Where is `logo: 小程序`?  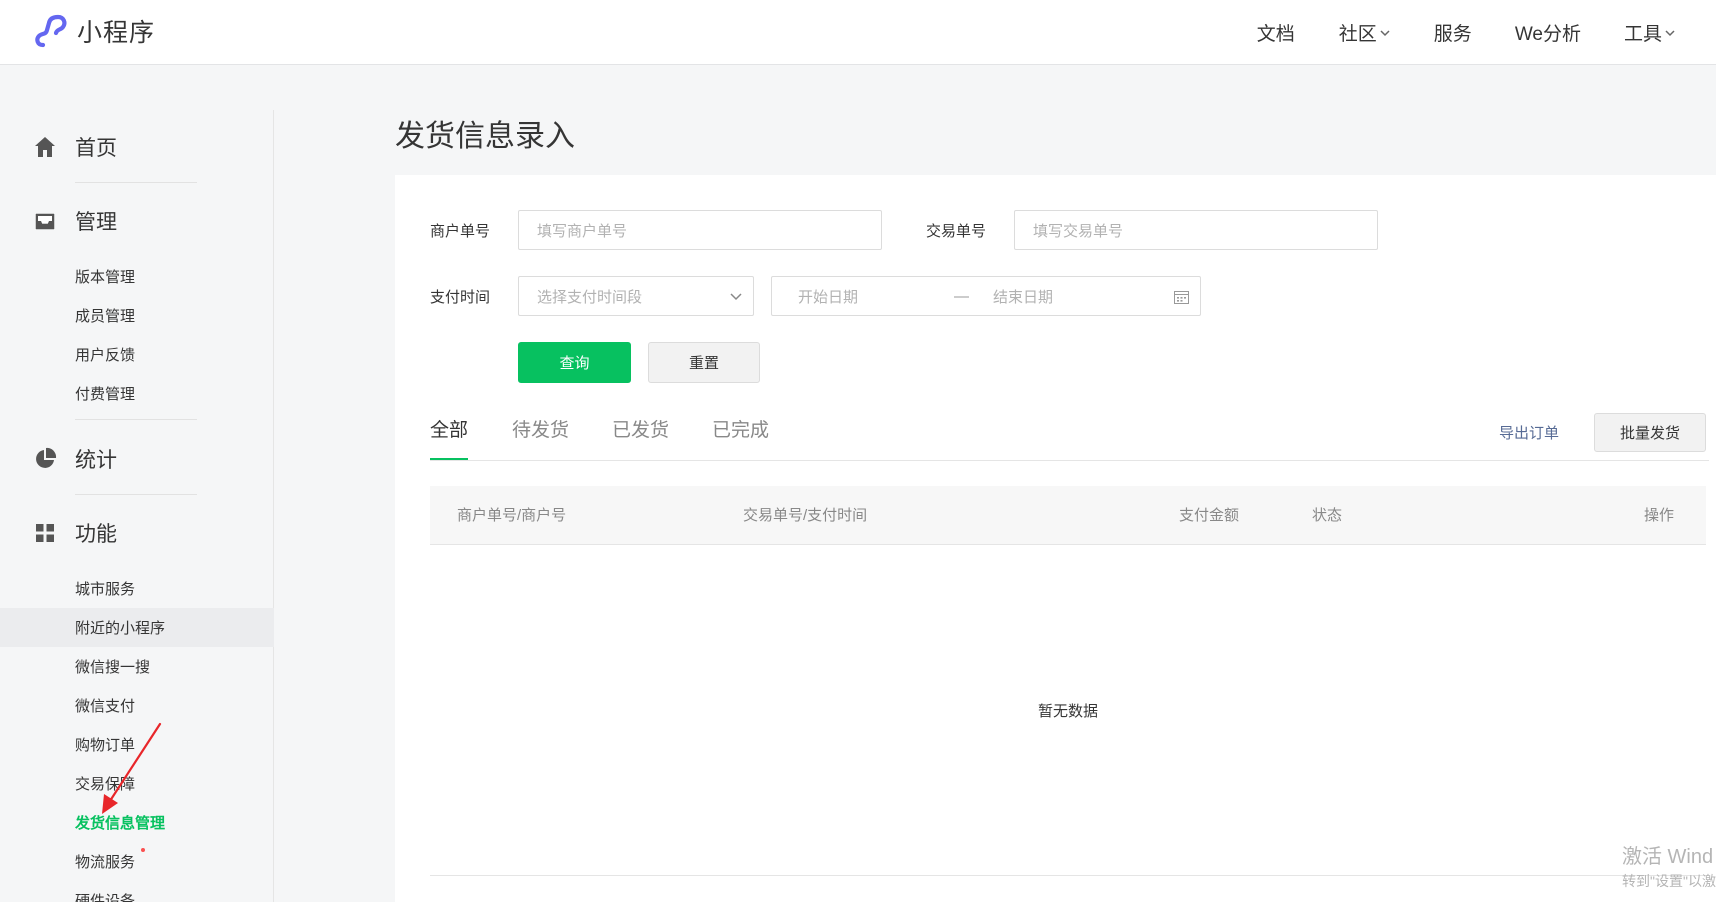
logo: 小程序 is located at coordinates (94, 31).